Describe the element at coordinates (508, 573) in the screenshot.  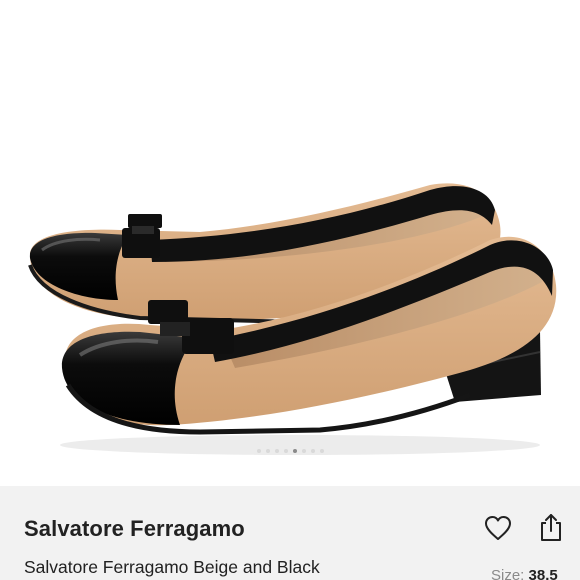
I see `size-label: Size:` at that location.